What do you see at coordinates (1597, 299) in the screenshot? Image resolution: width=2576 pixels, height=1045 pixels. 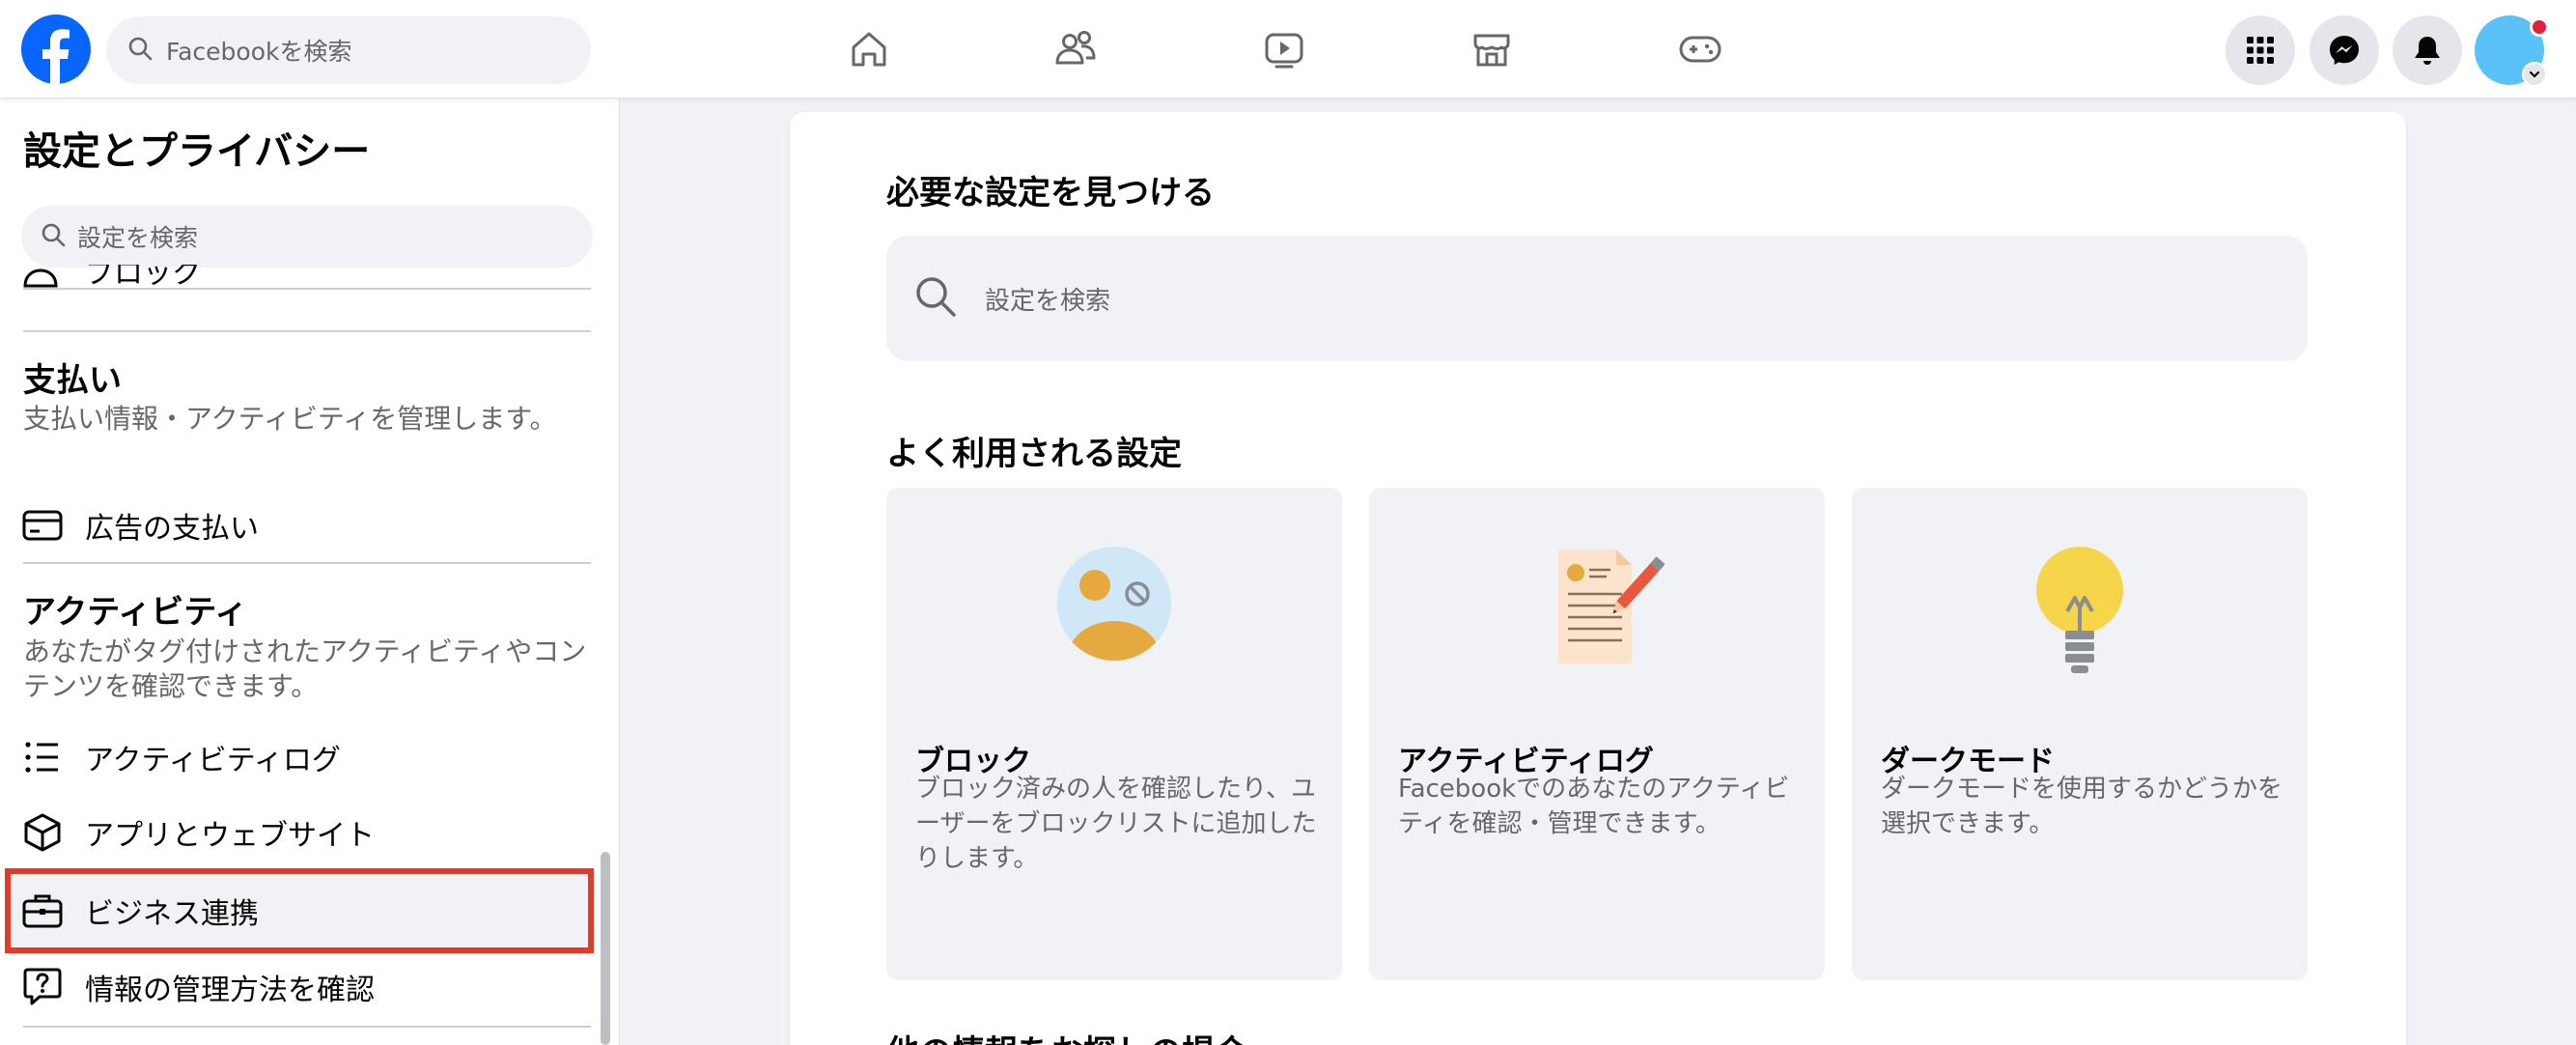 I see `main-settings-search-input: 設定を検索` at bounding box center [1597, 299].